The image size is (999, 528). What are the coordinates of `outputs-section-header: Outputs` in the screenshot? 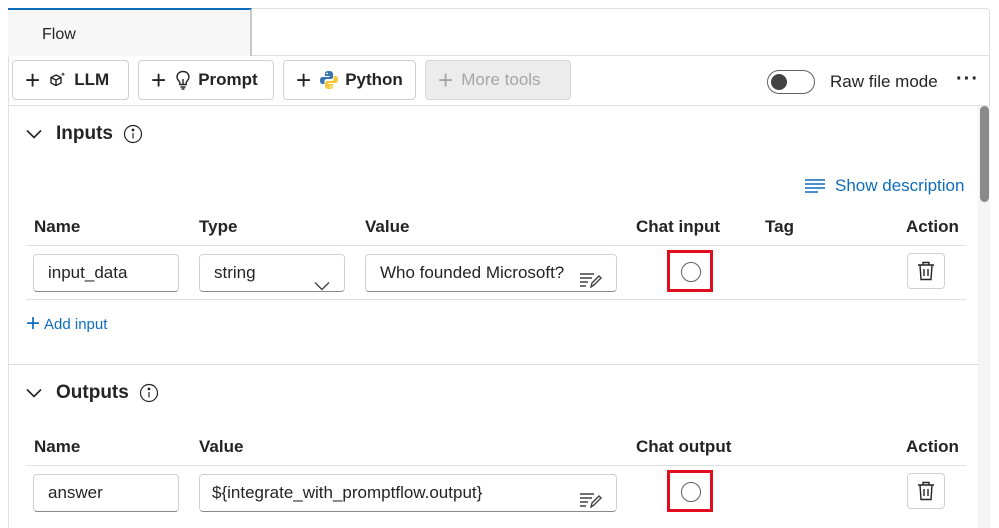 It's located at (92, 393).